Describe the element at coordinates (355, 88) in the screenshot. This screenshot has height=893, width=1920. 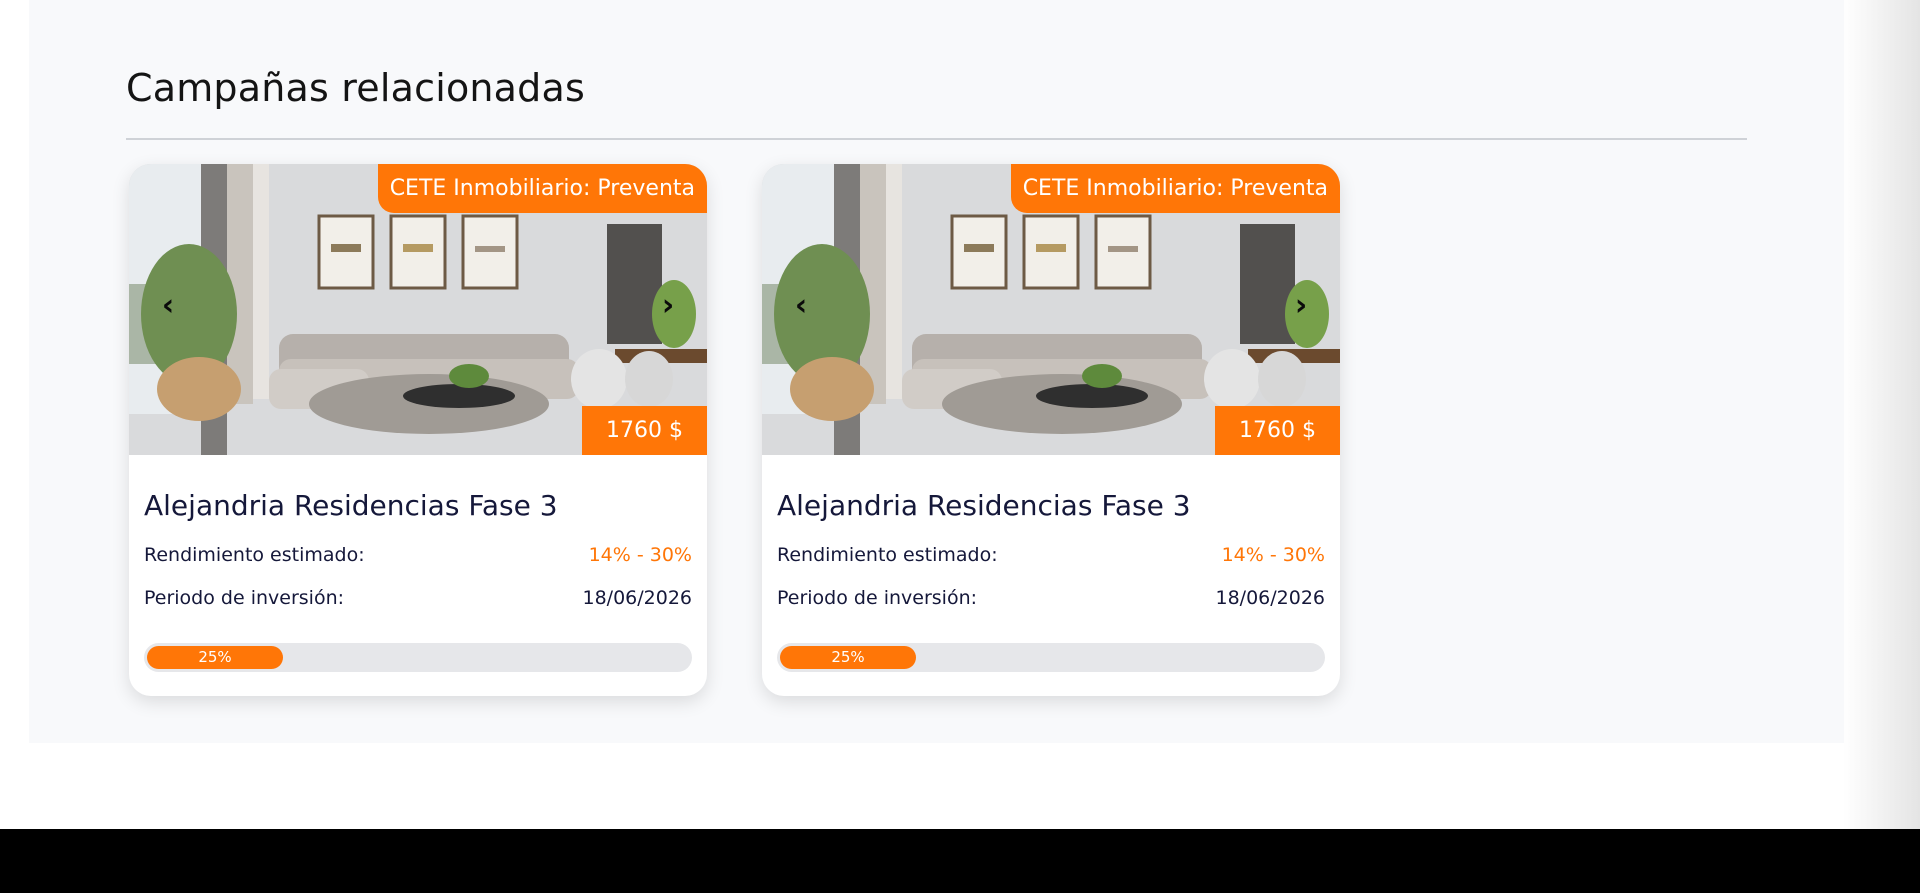
I see `section-title: Campañas relacionadas` at that location.